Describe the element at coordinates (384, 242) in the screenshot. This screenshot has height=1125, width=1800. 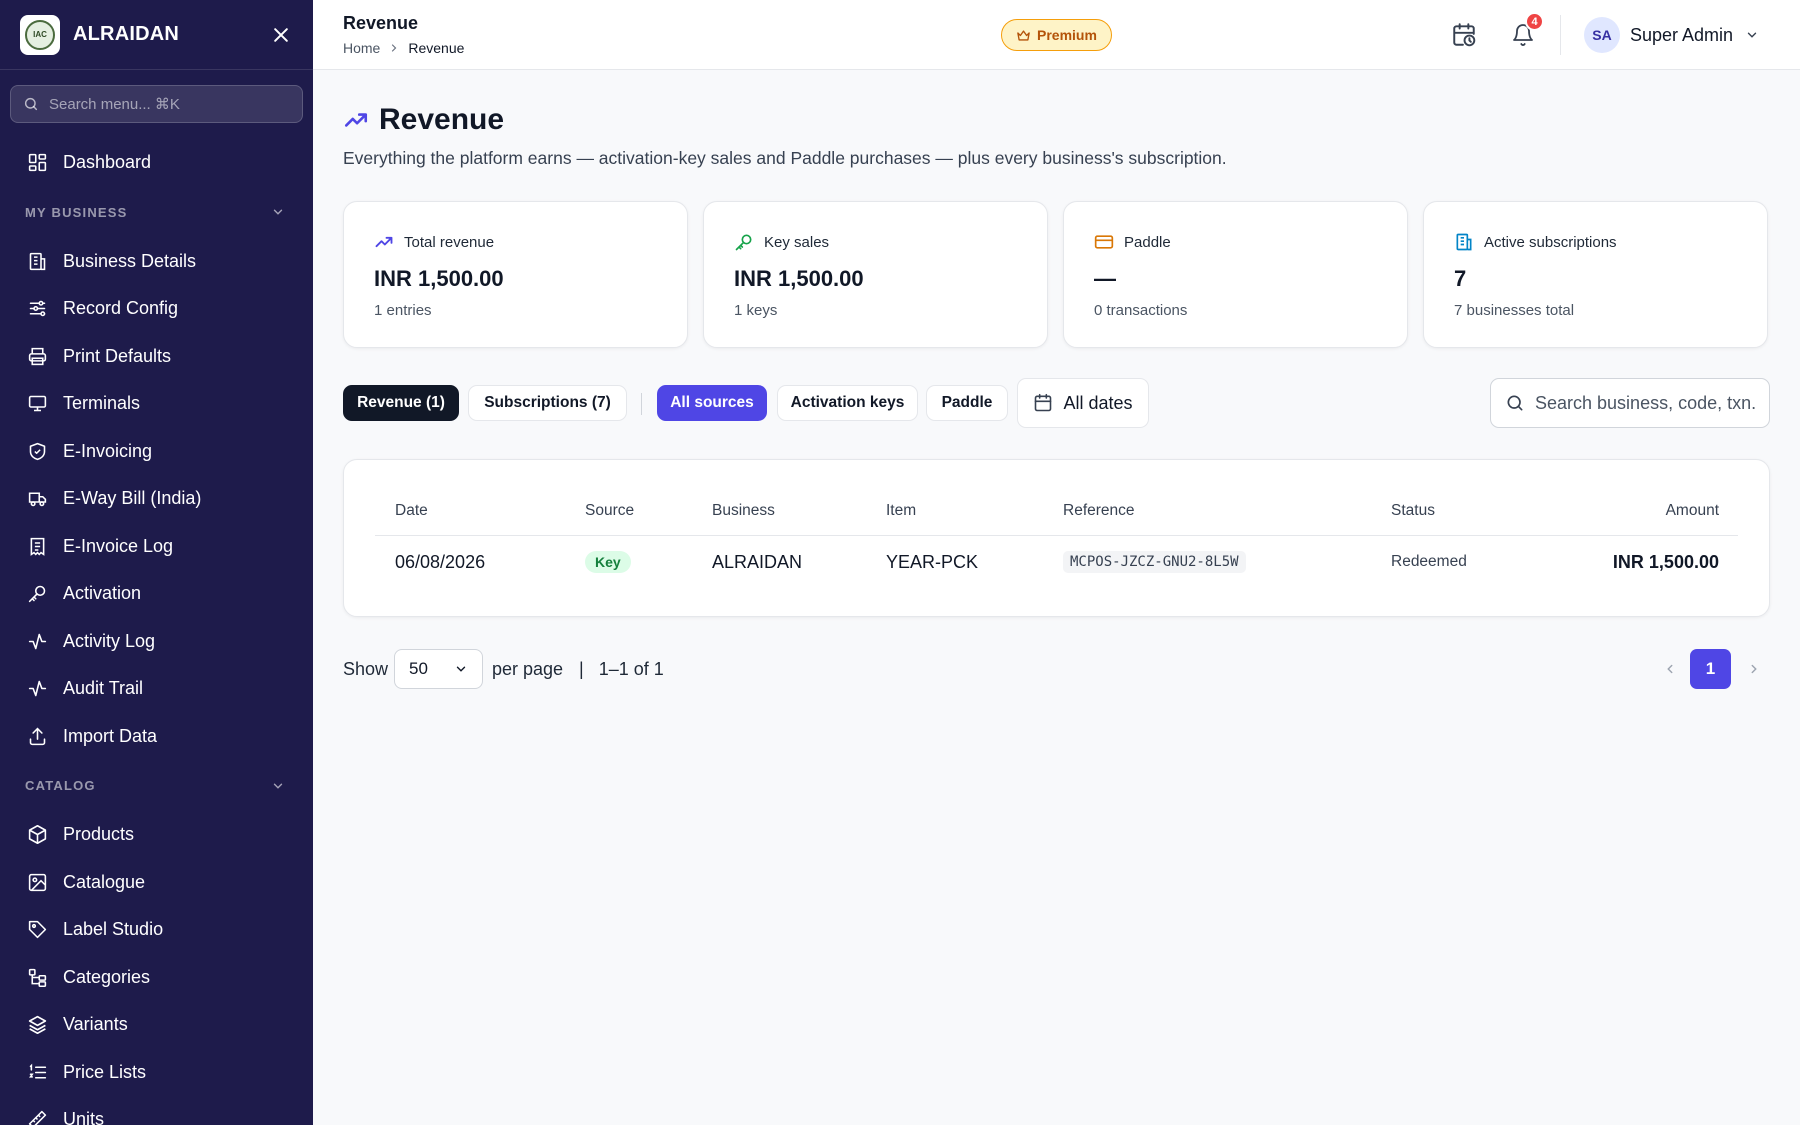
I see `trending-up-icon` at that location.